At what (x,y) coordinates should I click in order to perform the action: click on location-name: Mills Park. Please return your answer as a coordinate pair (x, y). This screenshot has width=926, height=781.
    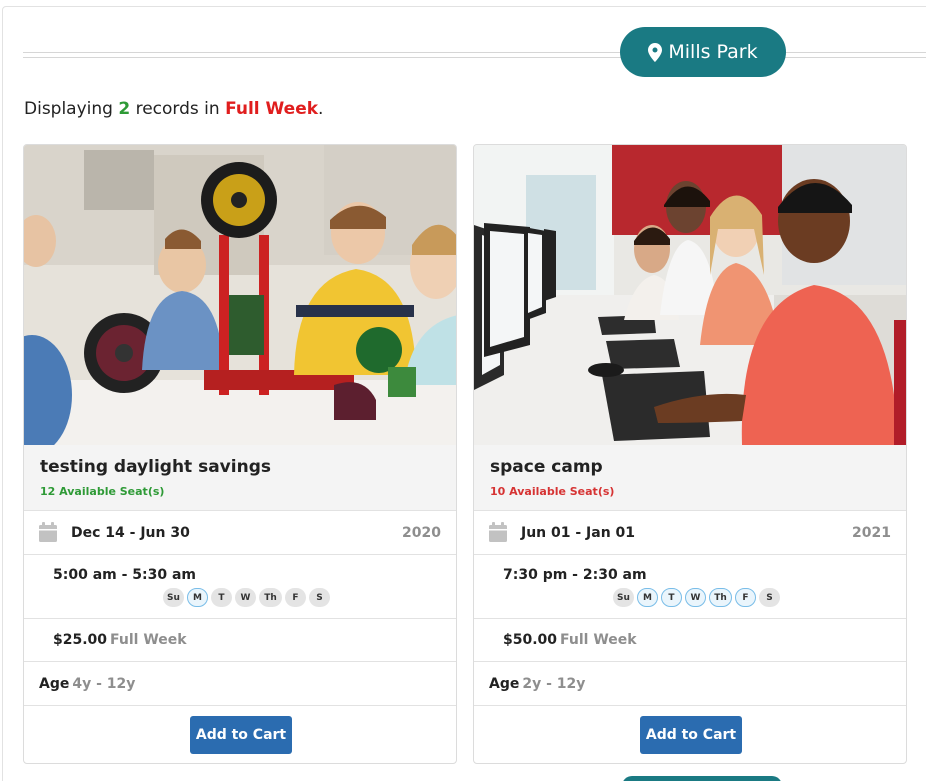
    Looking at the image, I should click on (713, 52).